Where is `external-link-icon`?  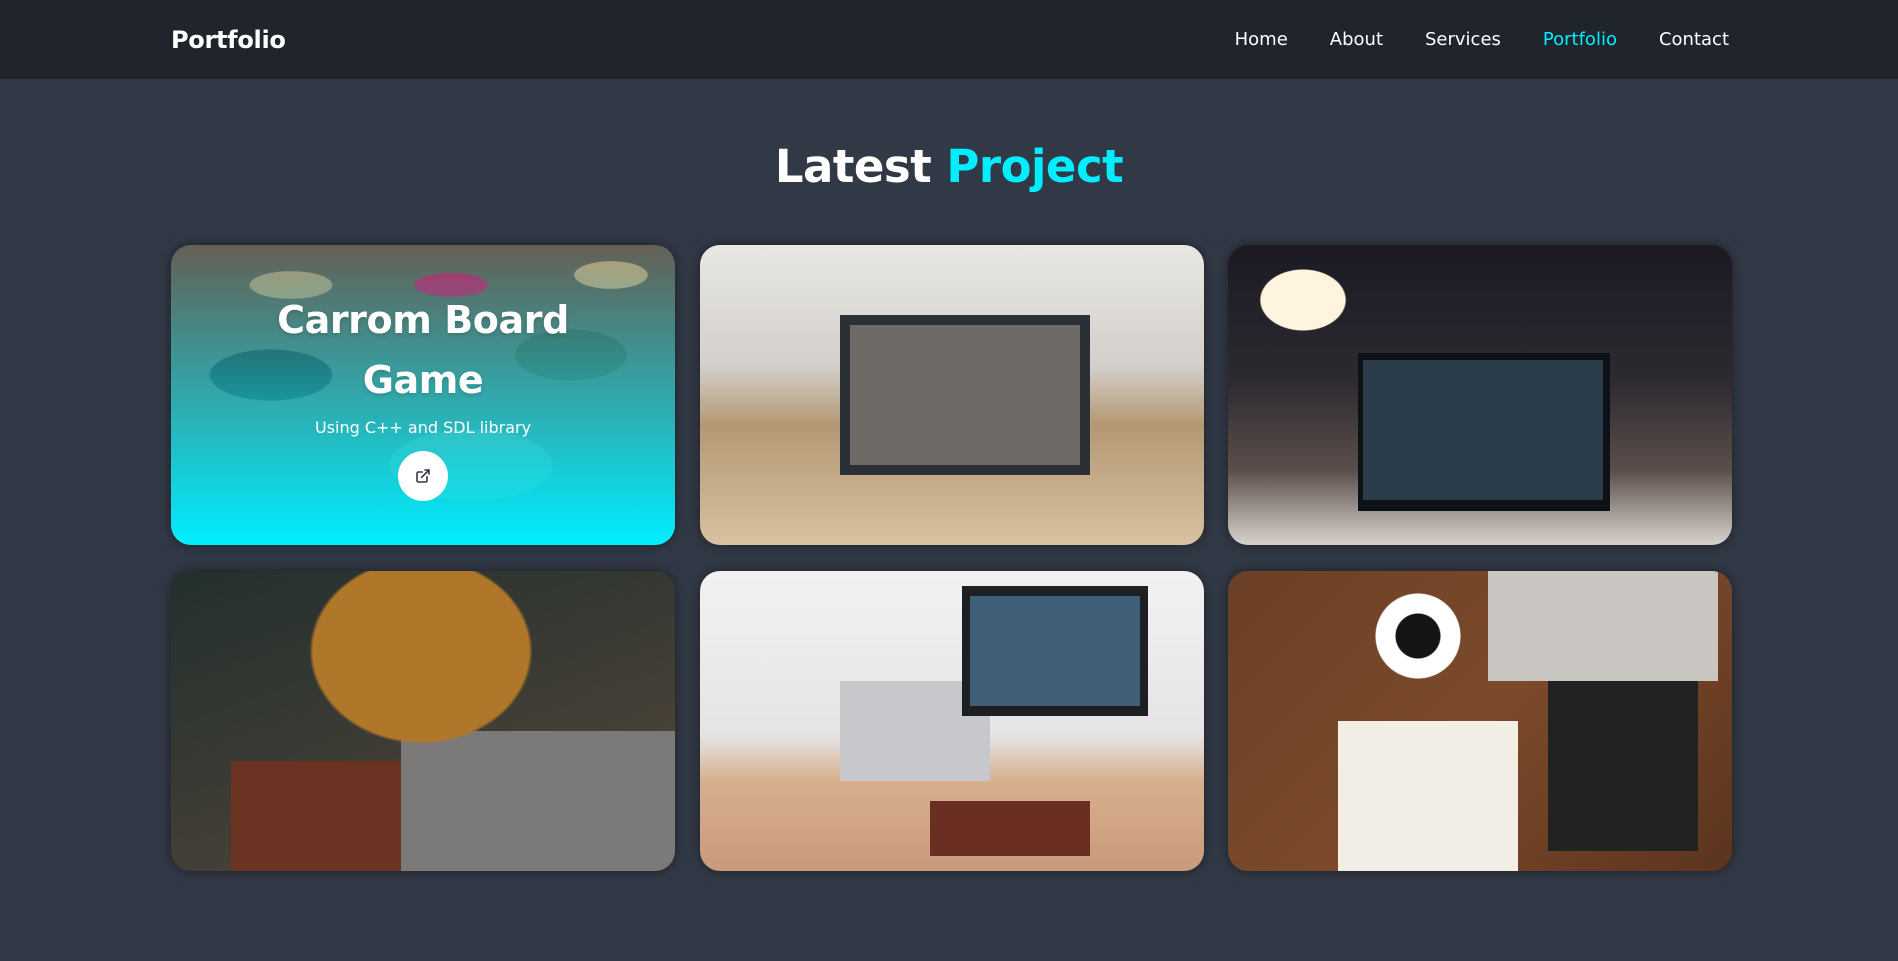
external-link-icon is located at coordinates (423, 475).